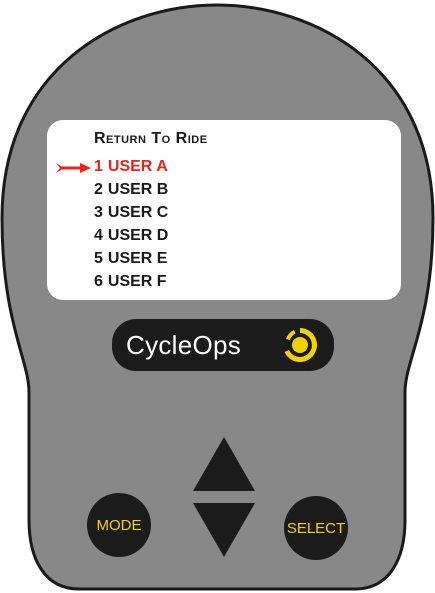  Describe the element at coordinates (138, 235) in the screenshot. I see `user-item-label: USER D` at that location.